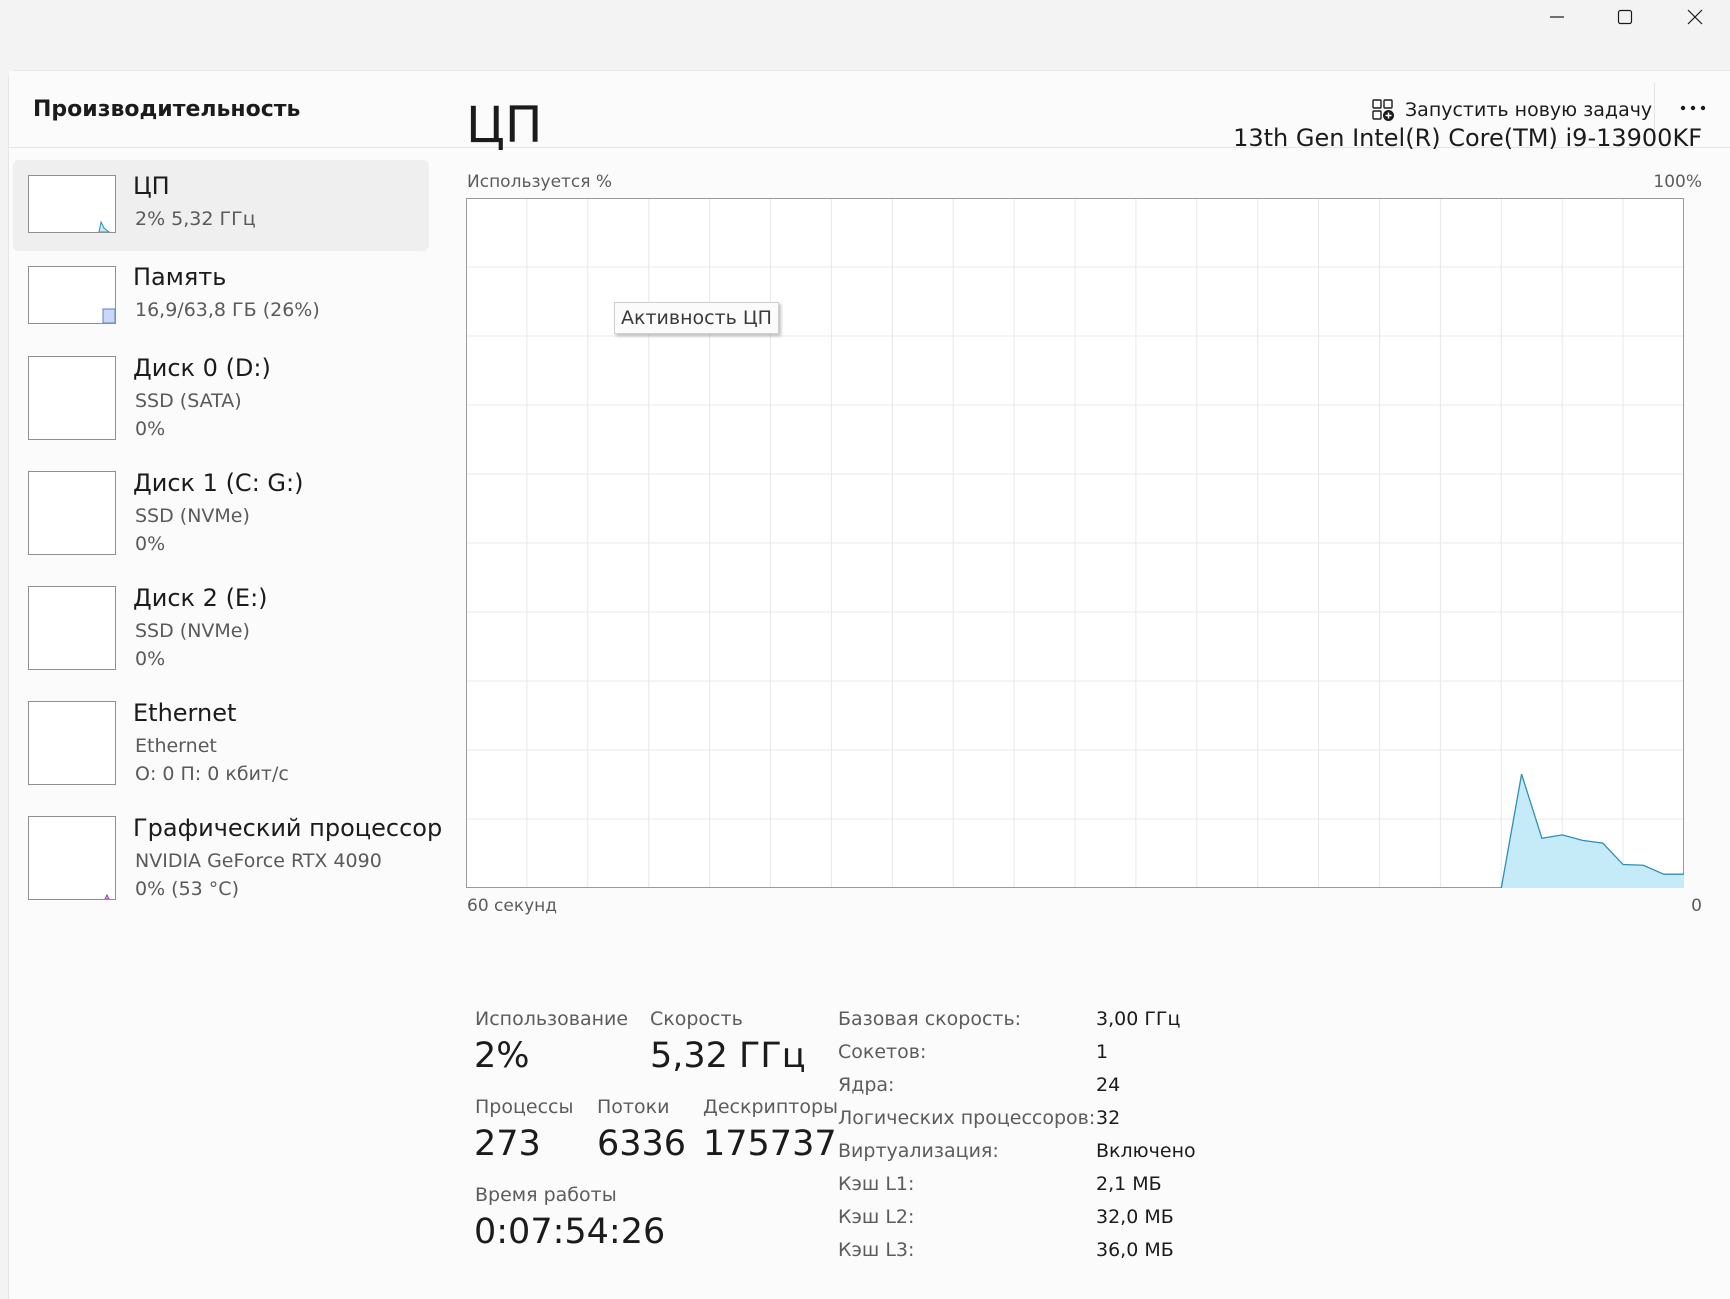 Image resolution: width=1730 pixels, height=1299 pixels. I want to click on sidebar-item-detail: NVIDIA GeForce RTX 4090, so click(258, 861).